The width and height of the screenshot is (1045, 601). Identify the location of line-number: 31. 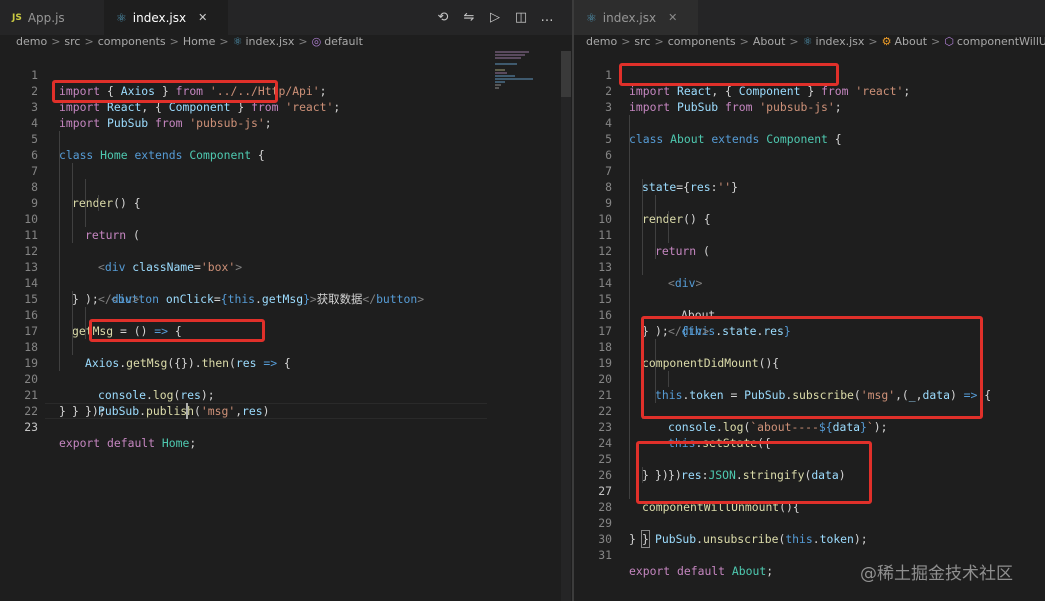
(605, 555).